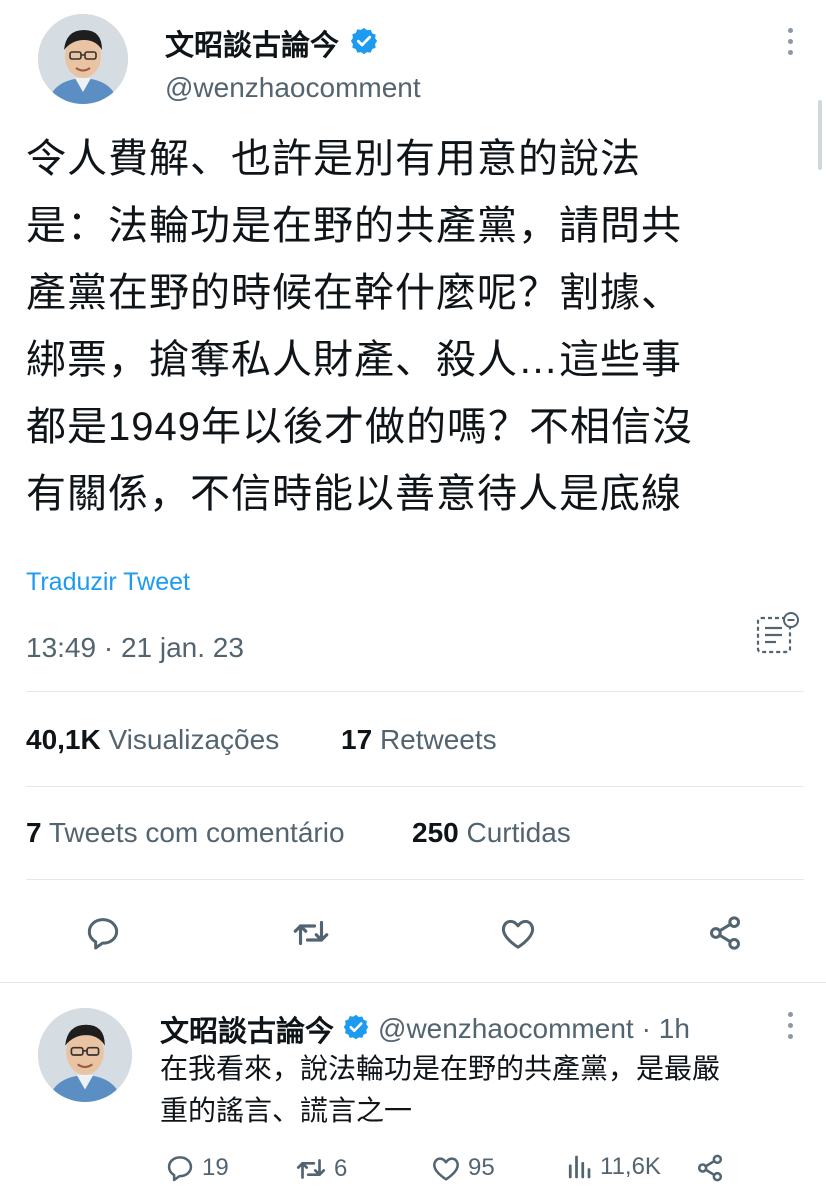 This screenshot has width=826, height=1200. What do you see at coordinates (247, 1029) in the screenshot?
I see `reply-author-name: 文昭談古論今` at bounding box center [247, 1029].